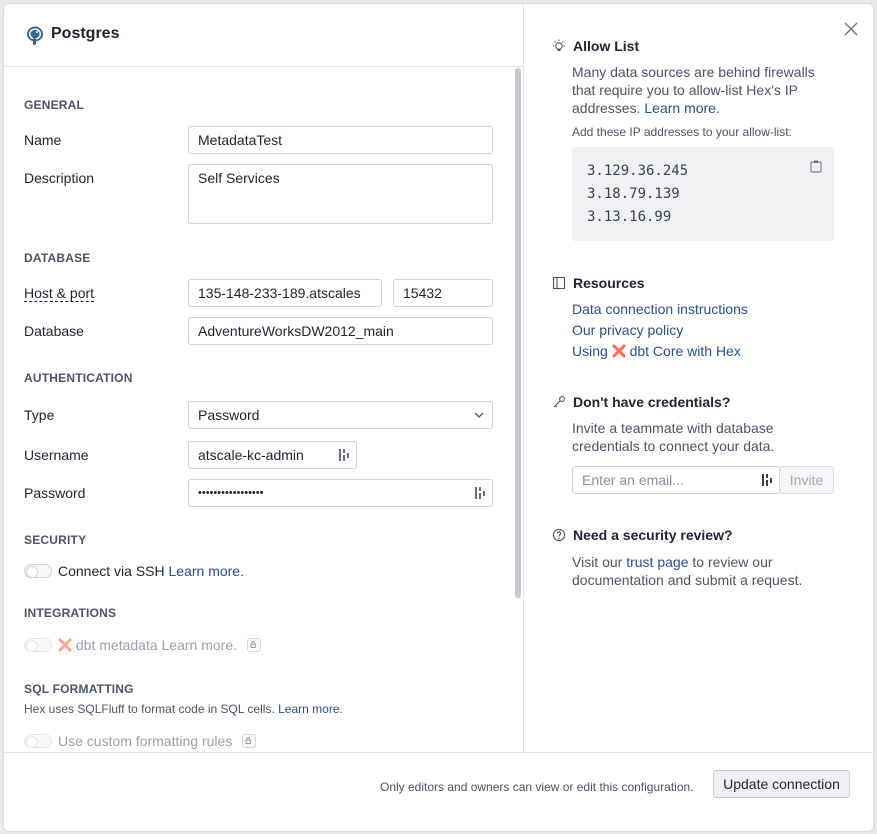 Image resolution: width=877 pixels, height=834 pixels. I want to click on ssh-learn-more-link: Learn more., so click(206, 571).